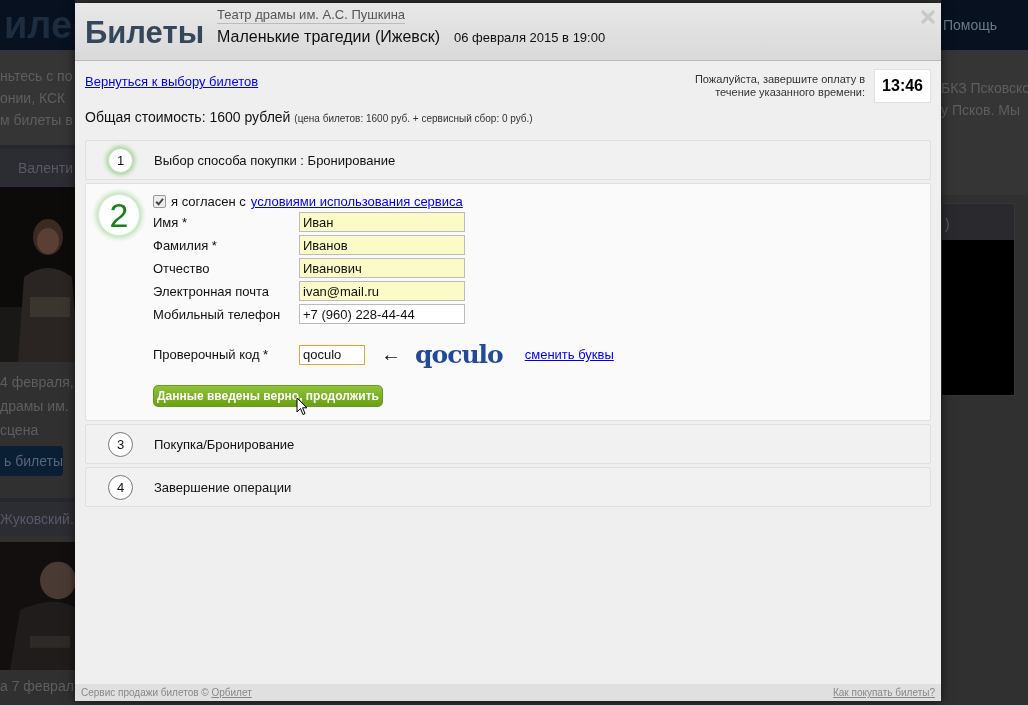  What do you see at coordinates (120, 160) in the screenshot?
I see `step-number: 1` at bounding box center [120, 160].